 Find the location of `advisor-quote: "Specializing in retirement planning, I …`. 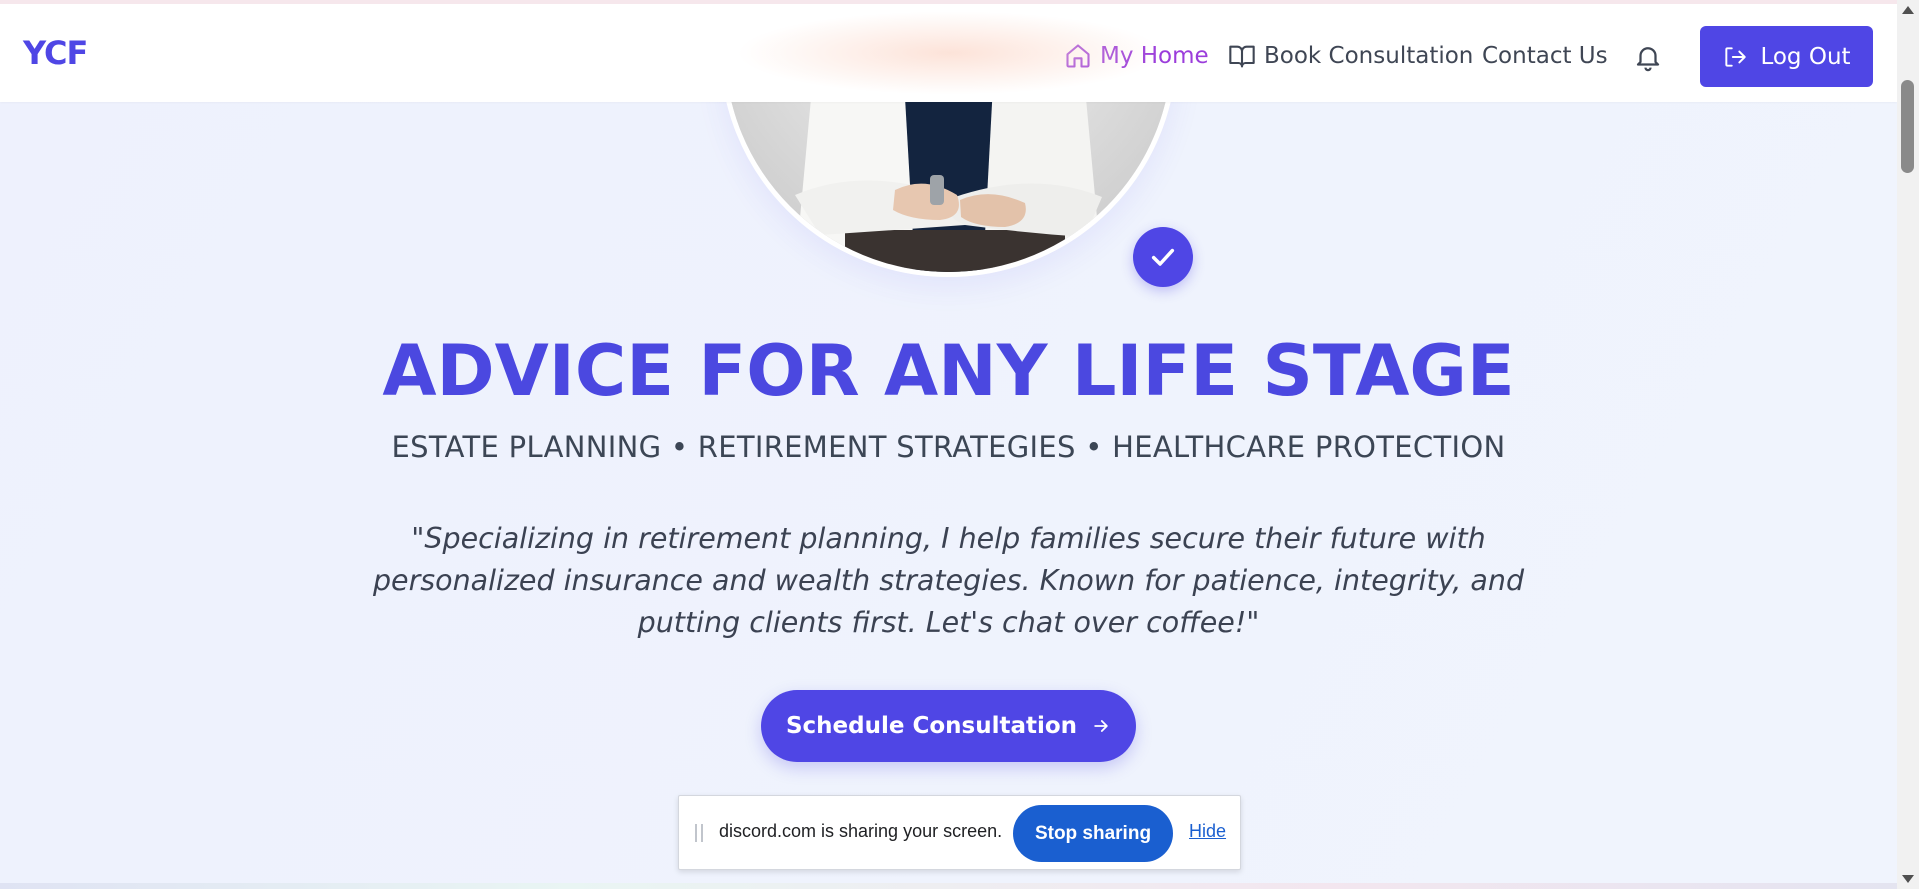

advisor-quote: "Specializing in retirement planning, I … is located at coordinates (948, 580).